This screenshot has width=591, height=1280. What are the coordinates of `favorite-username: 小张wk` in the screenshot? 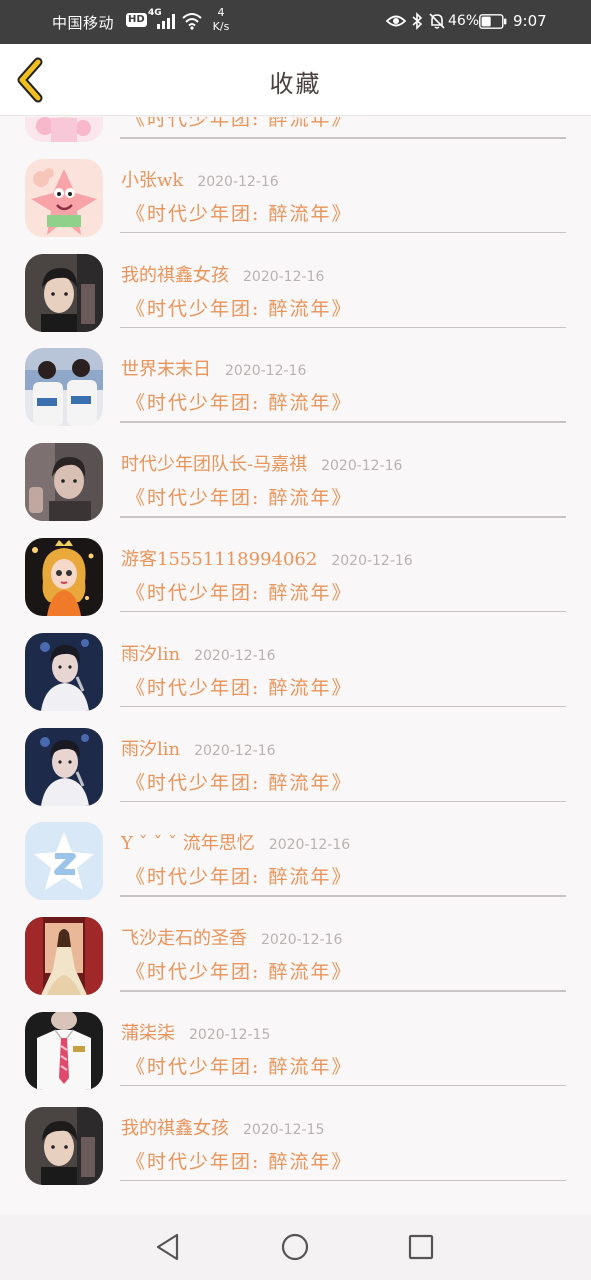 It's located at (152, 180).